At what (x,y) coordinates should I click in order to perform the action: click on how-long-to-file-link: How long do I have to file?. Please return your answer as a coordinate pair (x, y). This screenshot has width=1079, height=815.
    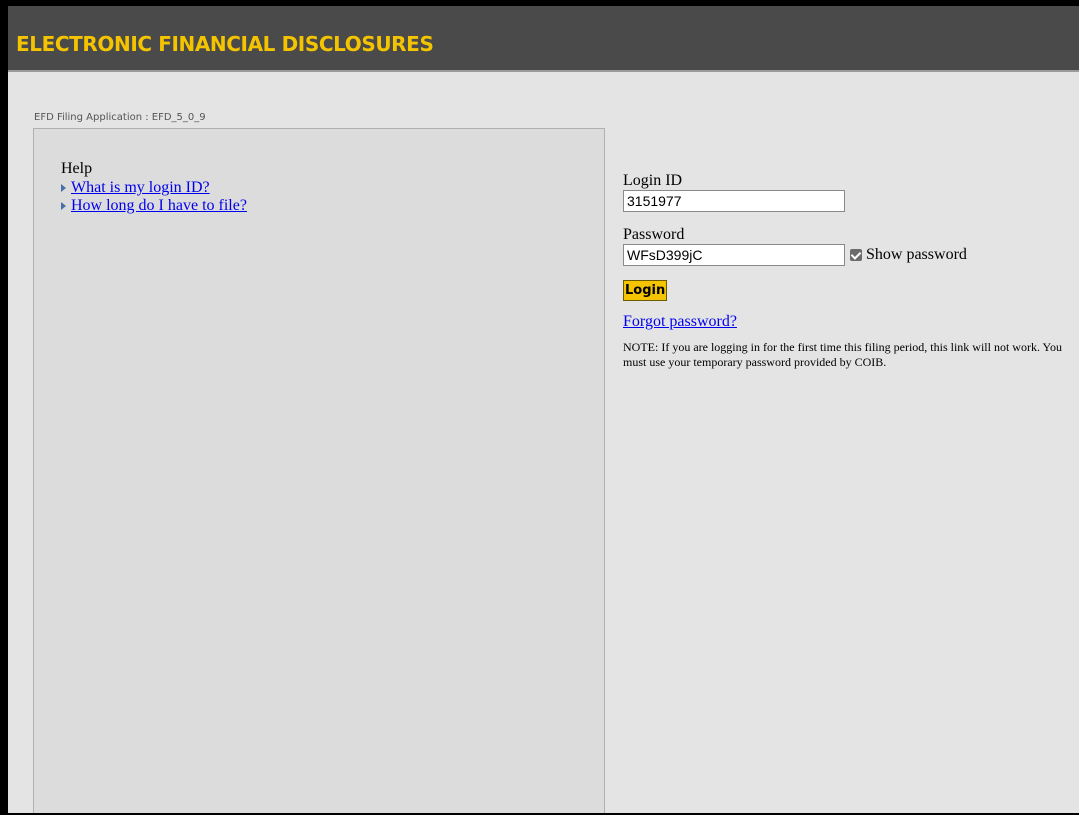
    Looking at the image, I should click on (159, 206).